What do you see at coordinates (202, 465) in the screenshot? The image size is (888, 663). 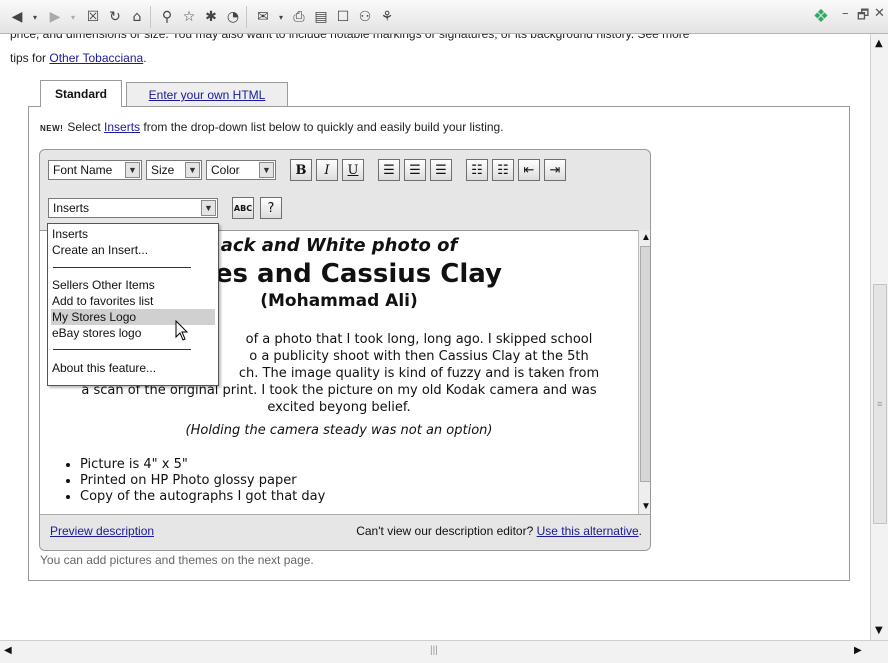 I see `list-item: Picture is 4" x 5"` at bounding box center [202, 465].